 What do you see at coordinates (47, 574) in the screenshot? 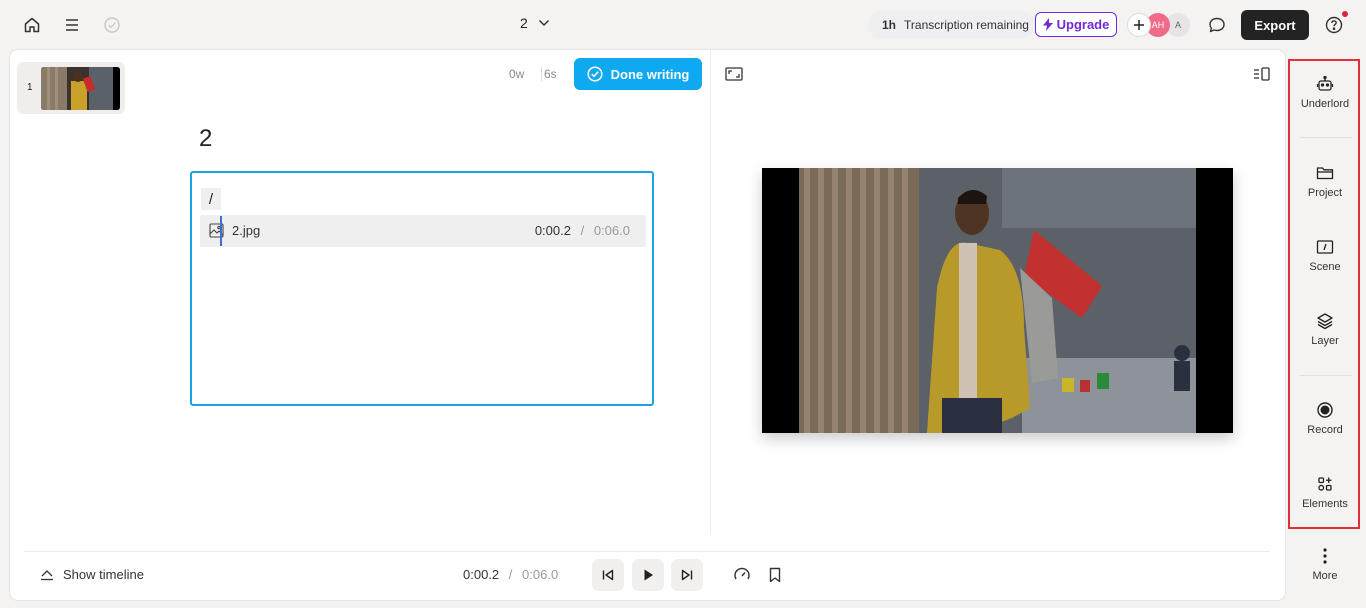
I see `timeline-icon` at bounding box center [47, 574].